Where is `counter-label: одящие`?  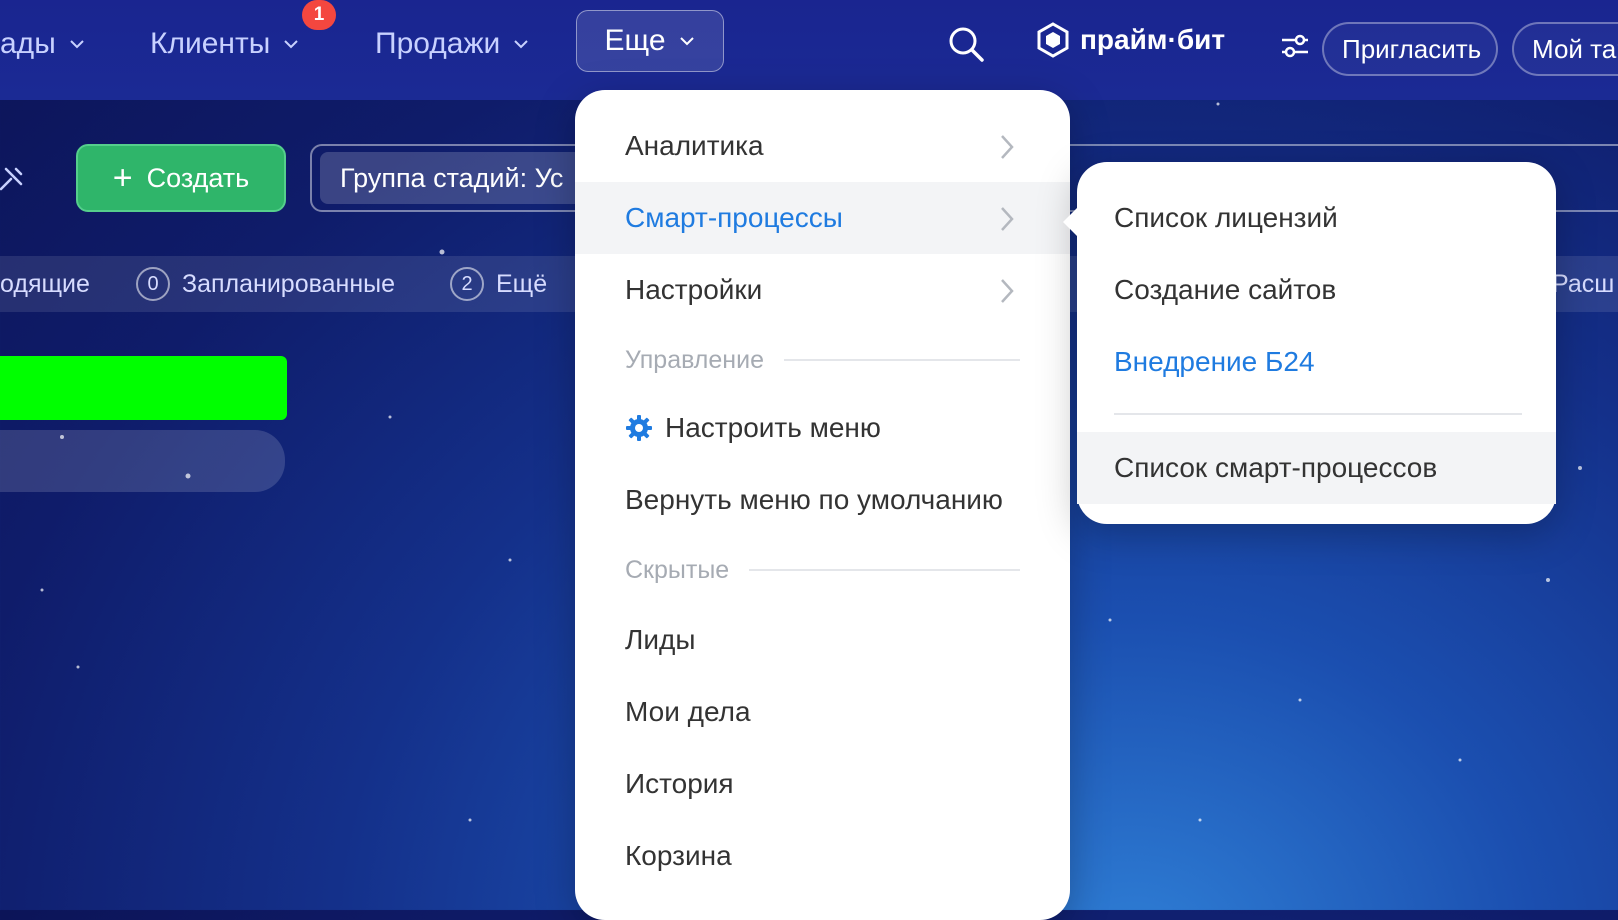
counter-label: одящие is located at coordinates (45, 283).